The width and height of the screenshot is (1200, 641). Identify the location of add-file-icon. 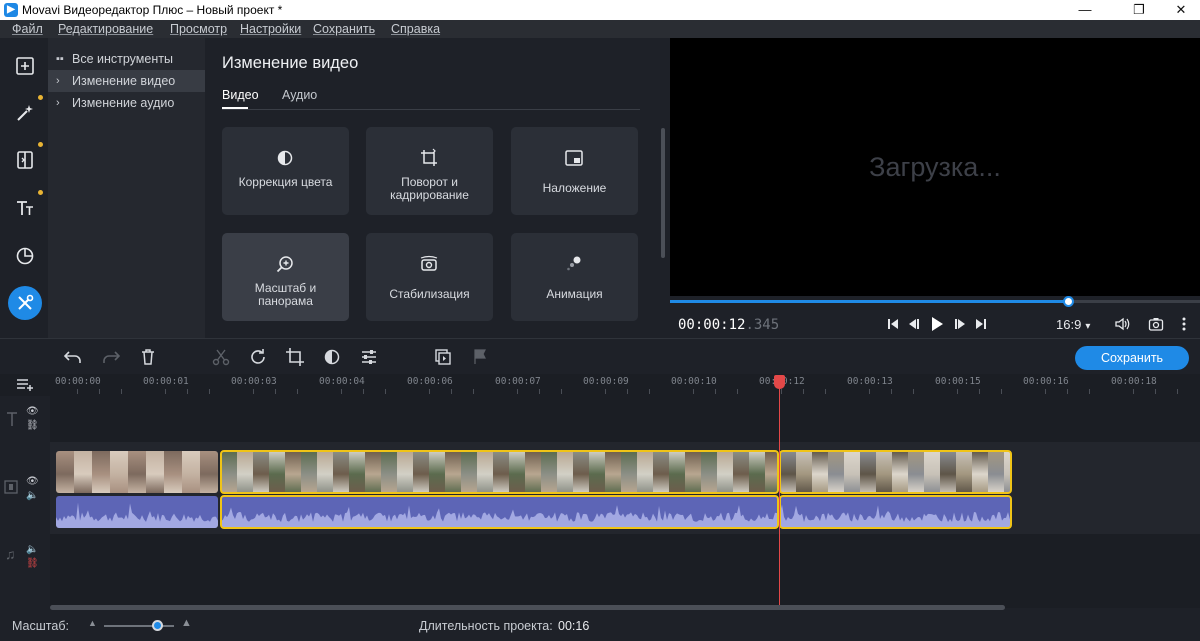
(25, 66).